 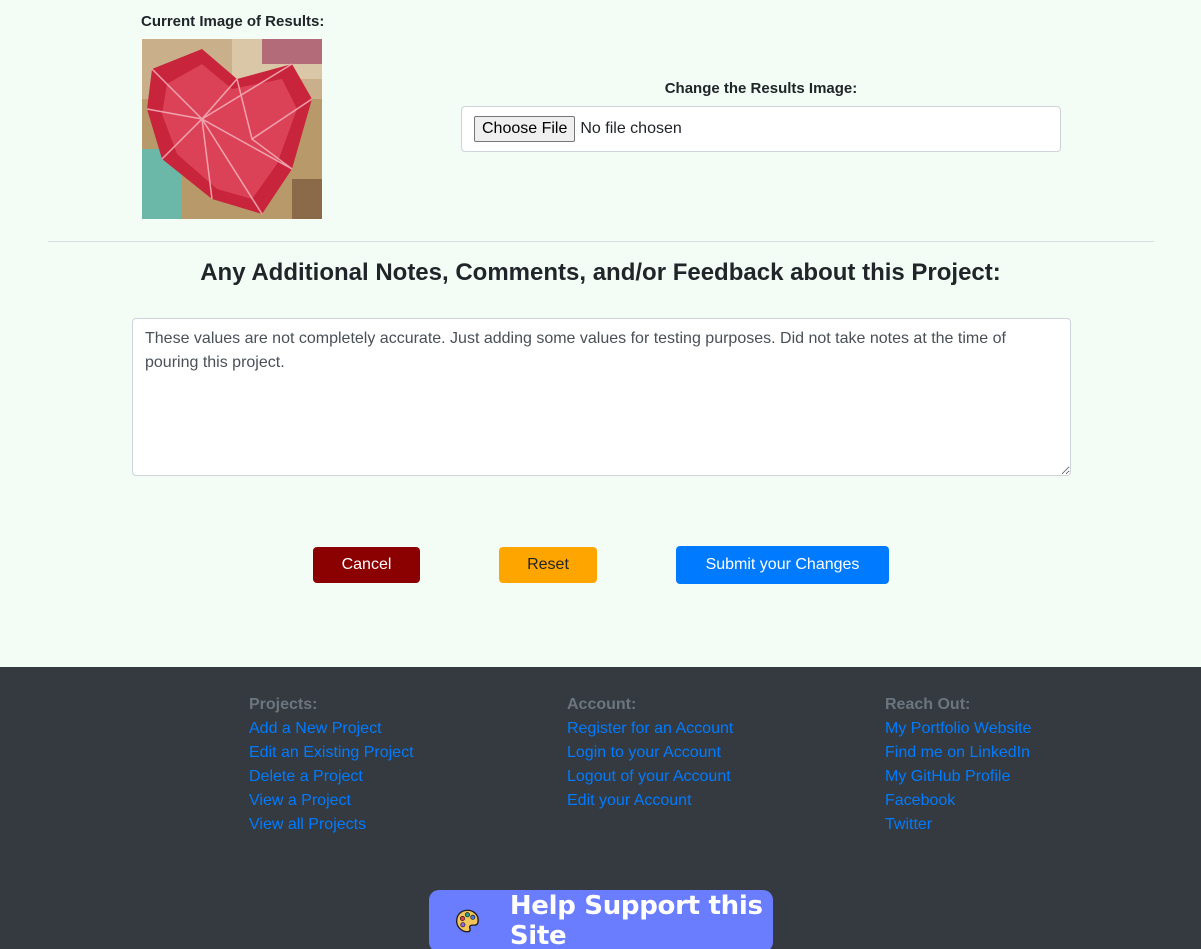 I want to click on section-divider, so click(x=601, y=241).